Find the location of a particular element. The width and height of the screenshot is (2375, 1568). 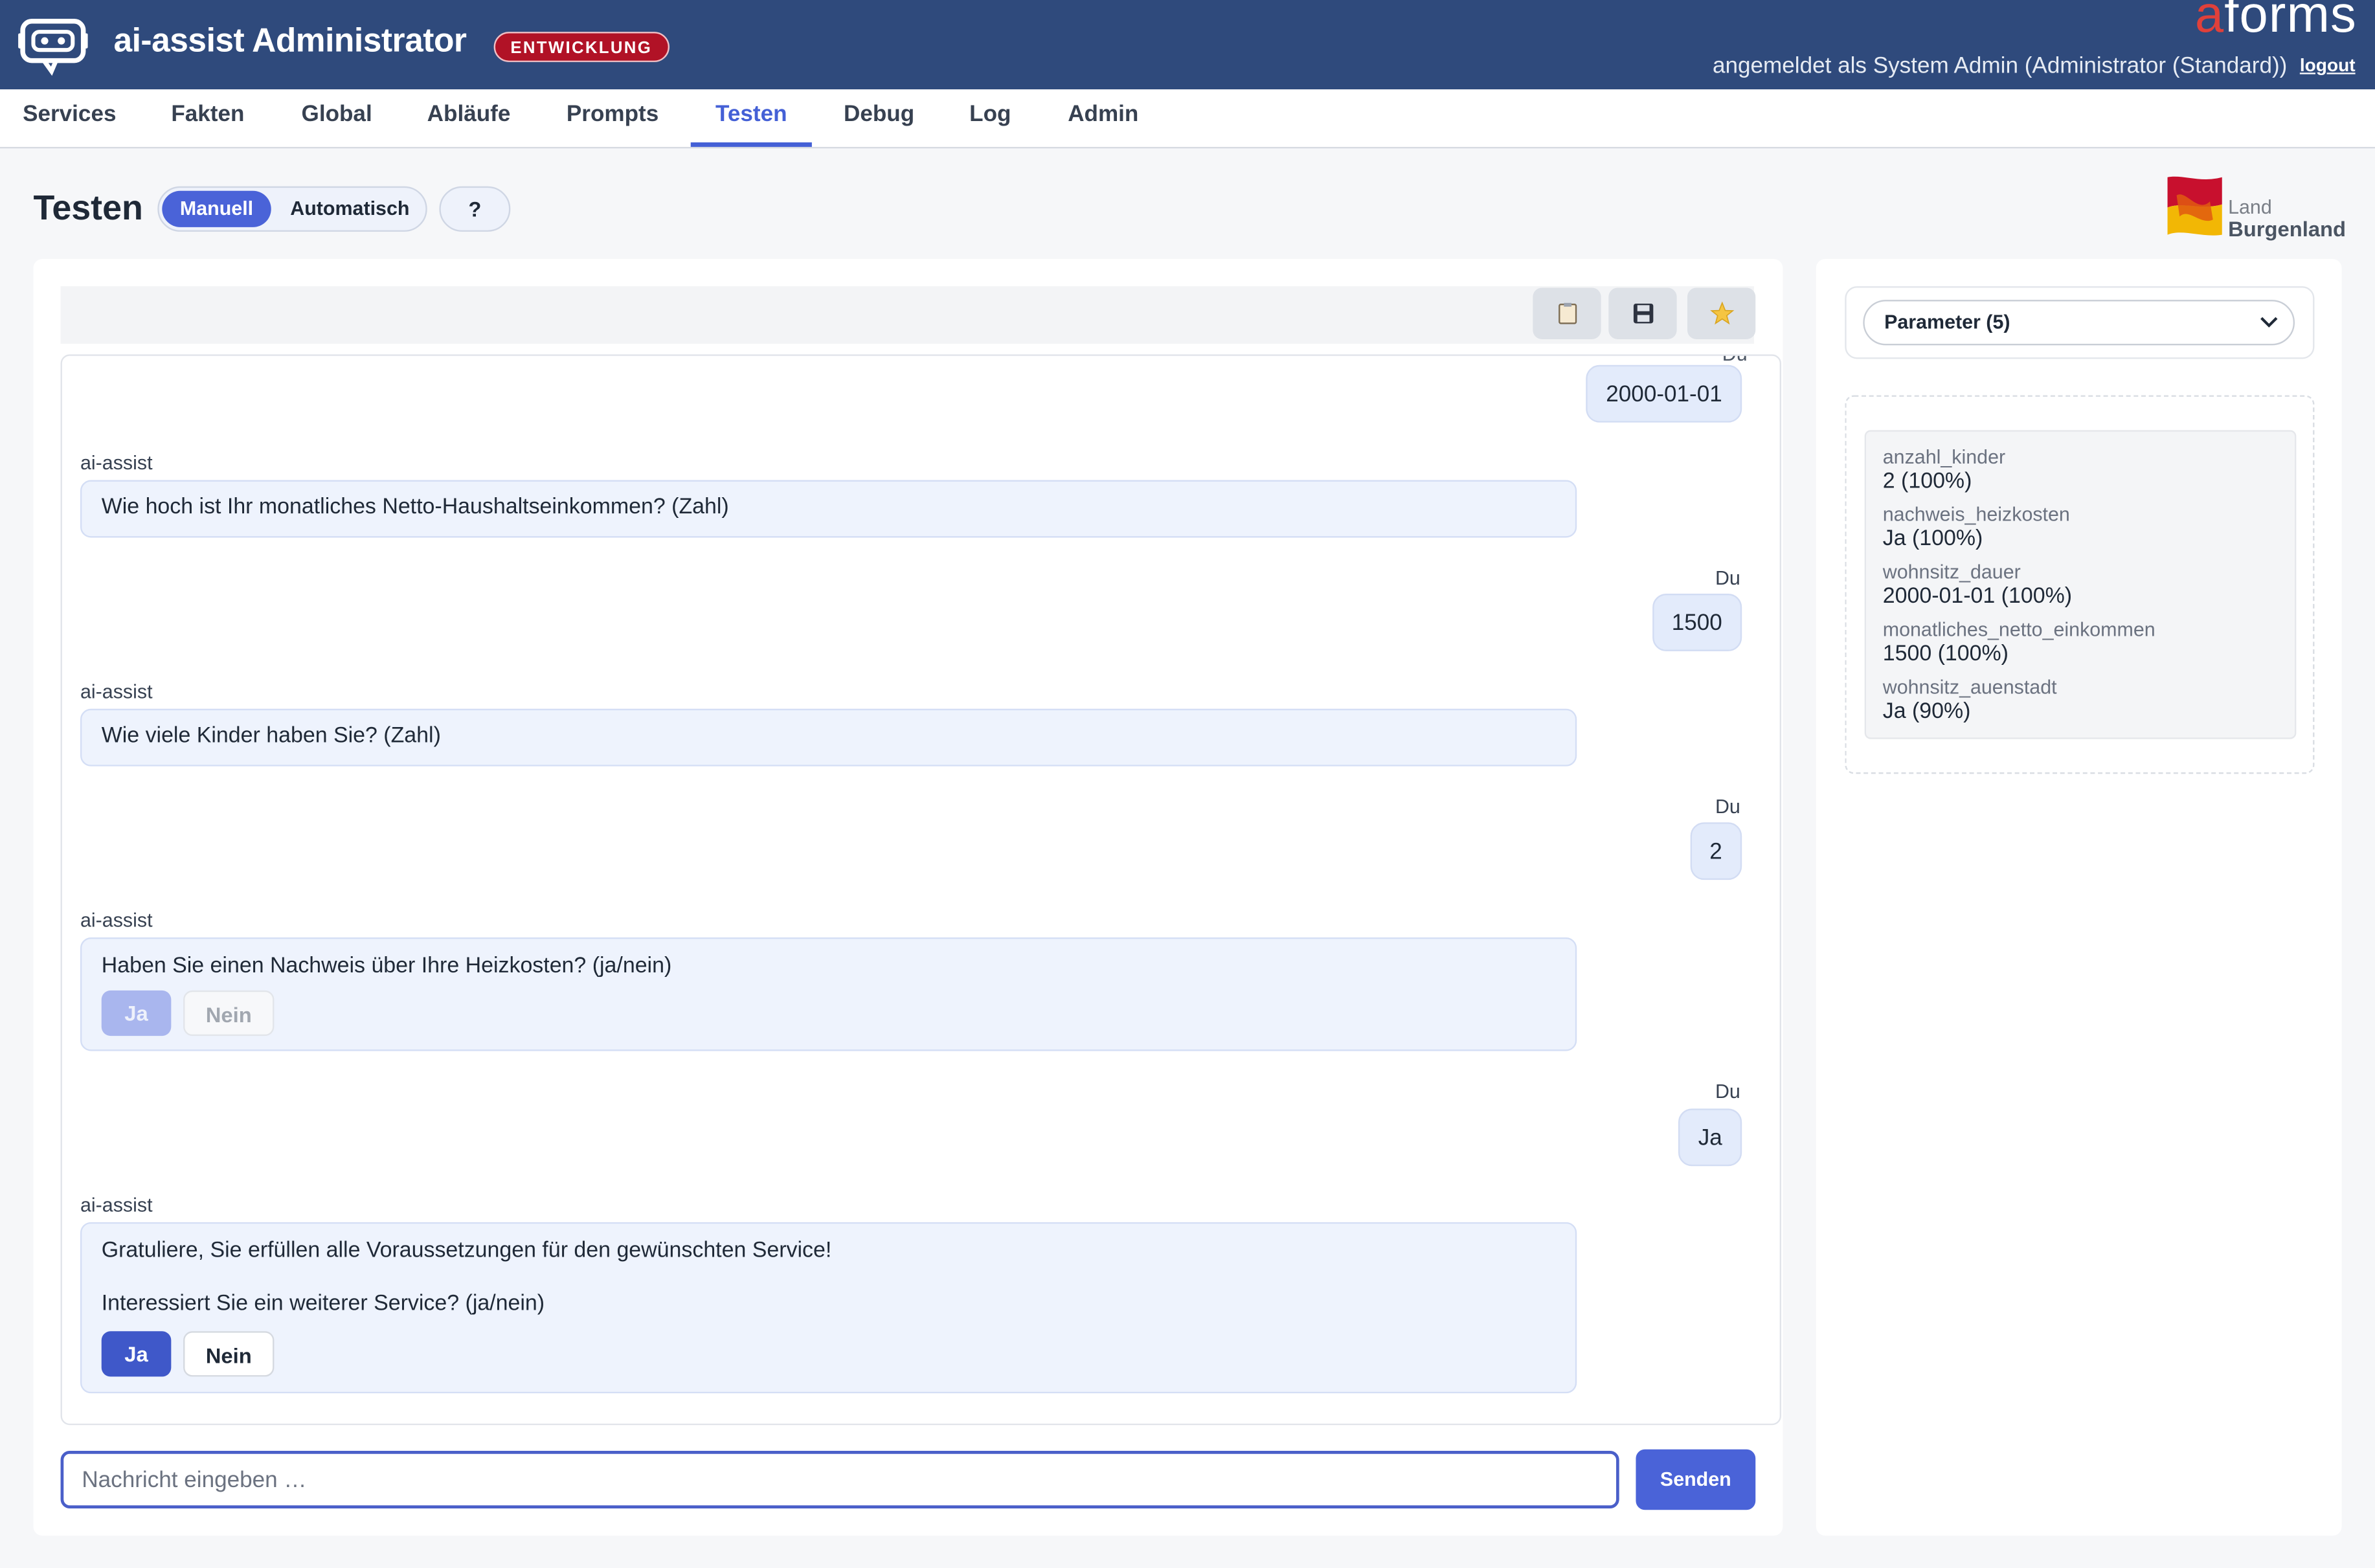

nav-admin: Admin is located at coordinates (1103, 118).